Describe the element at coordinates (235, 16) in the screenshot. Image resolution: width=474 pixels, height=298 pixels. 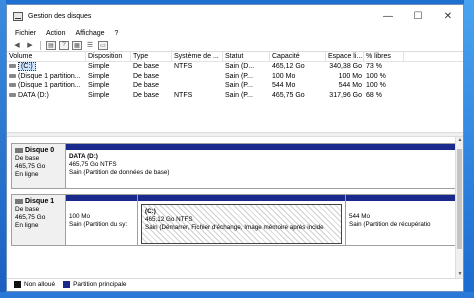
I see `title-bar: Gestion des disques — ☐ ✕` at that location.